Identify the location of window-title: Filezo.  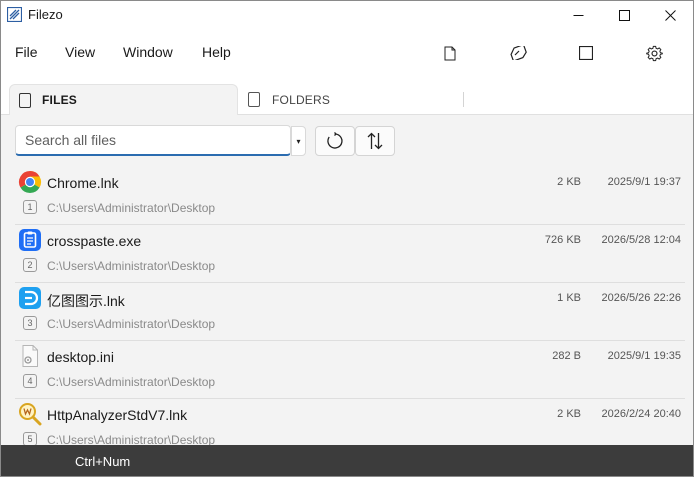
(45, 14).